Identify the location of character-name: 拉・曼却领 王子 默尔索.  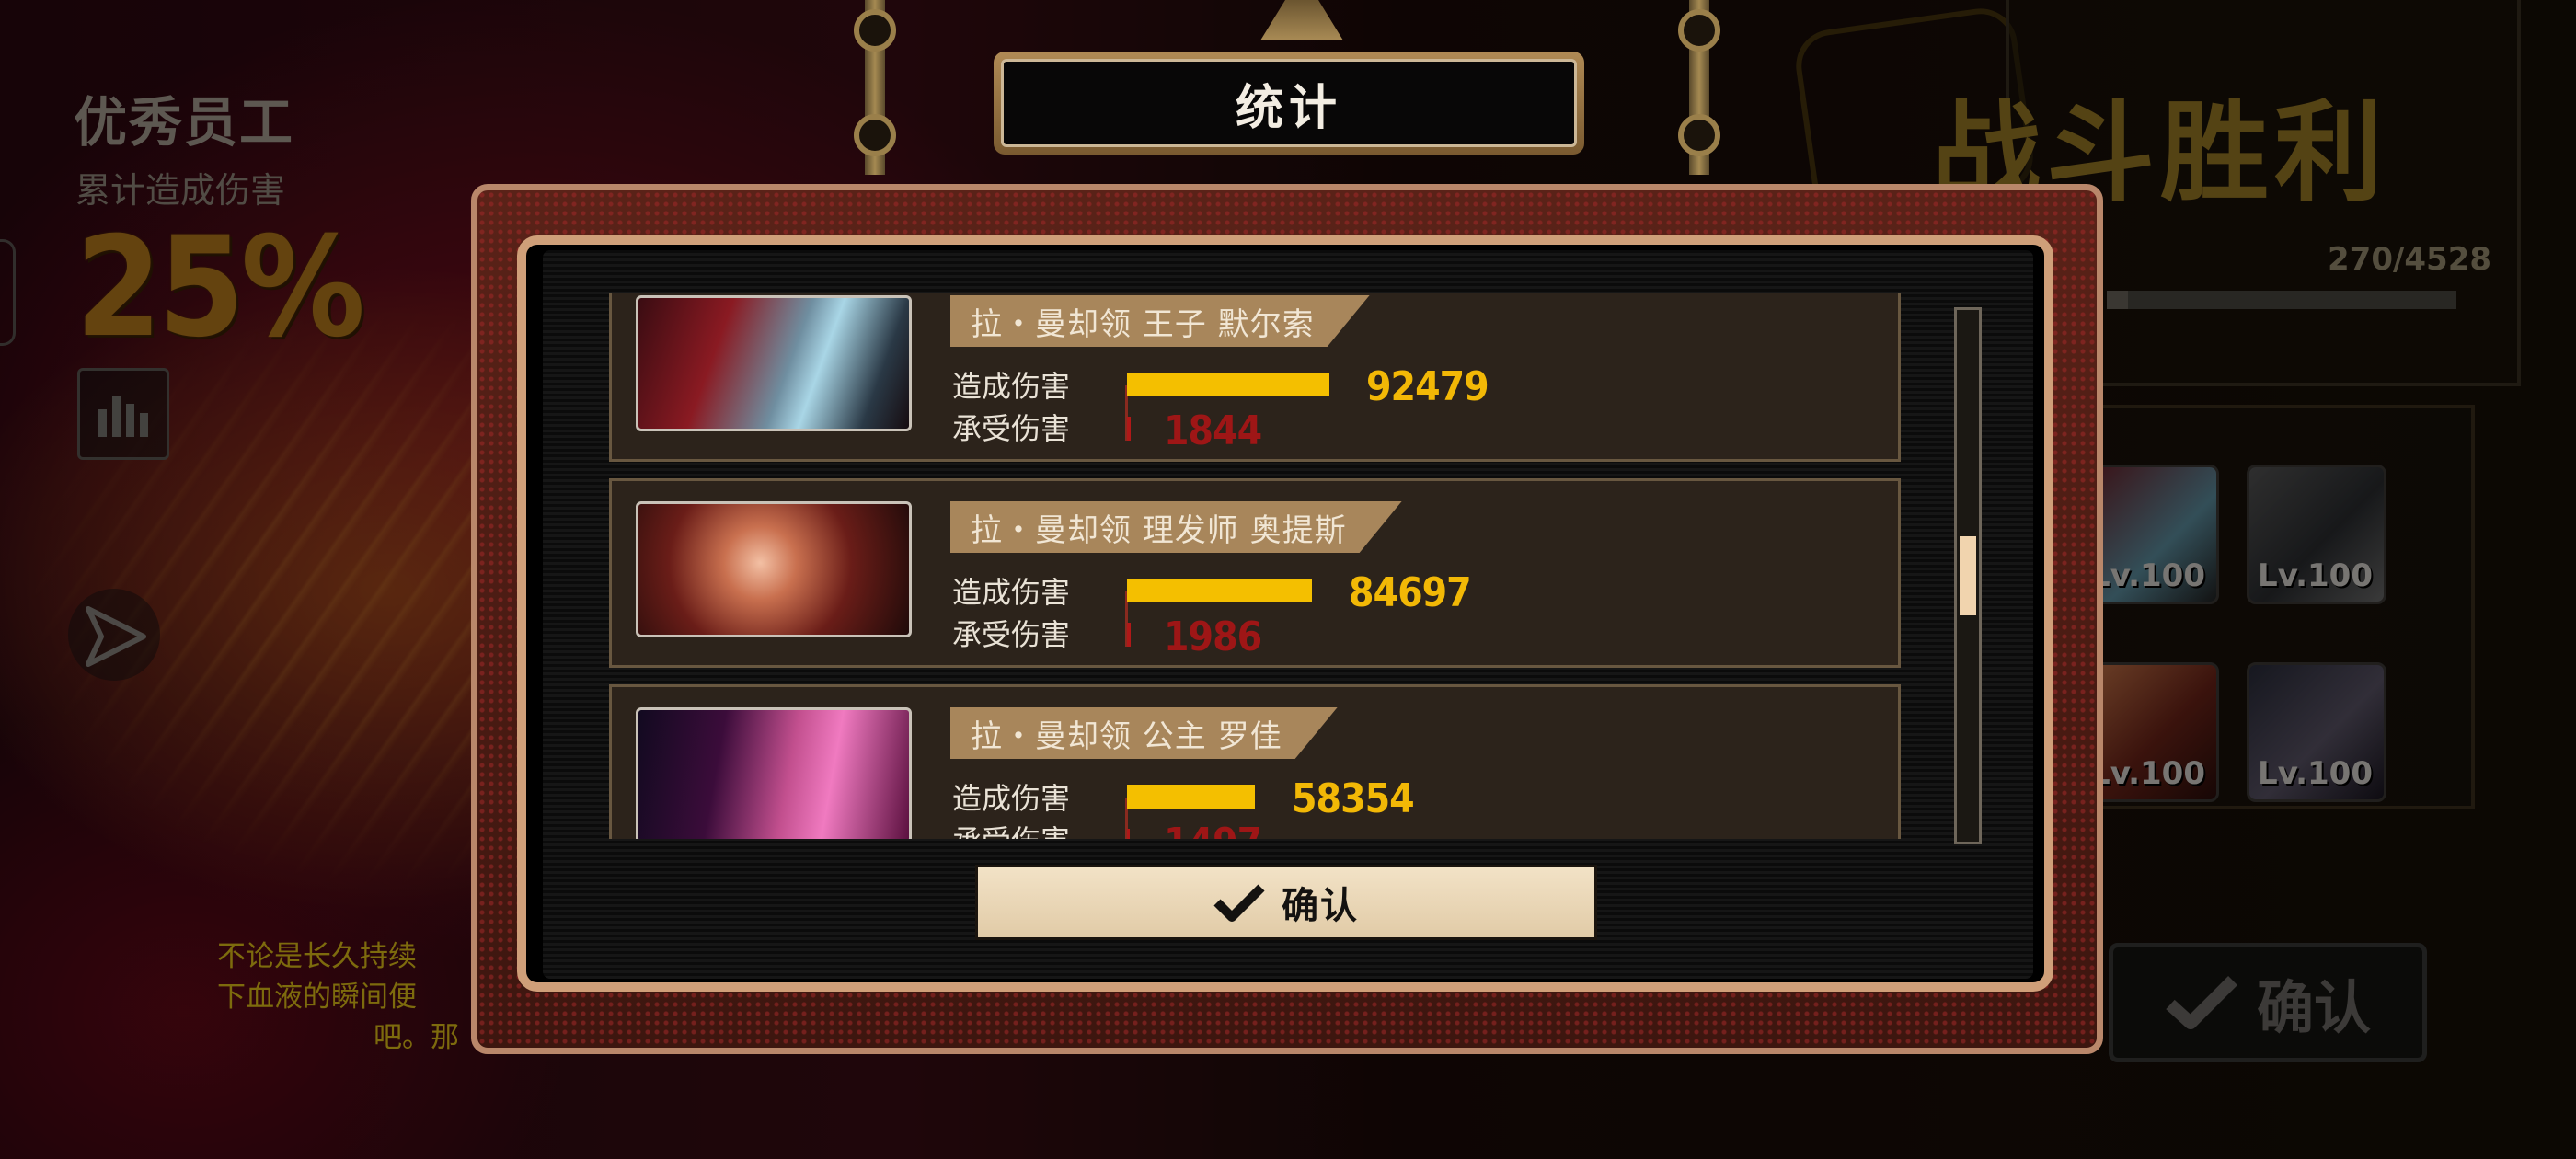
(1143, 324).